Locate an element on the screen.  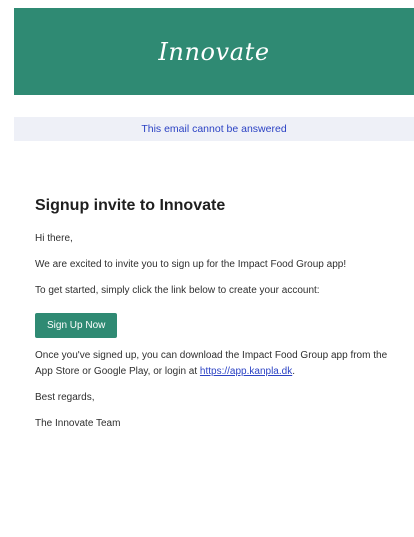
brand-logo: Innovate is located at coordinates (214, 51).